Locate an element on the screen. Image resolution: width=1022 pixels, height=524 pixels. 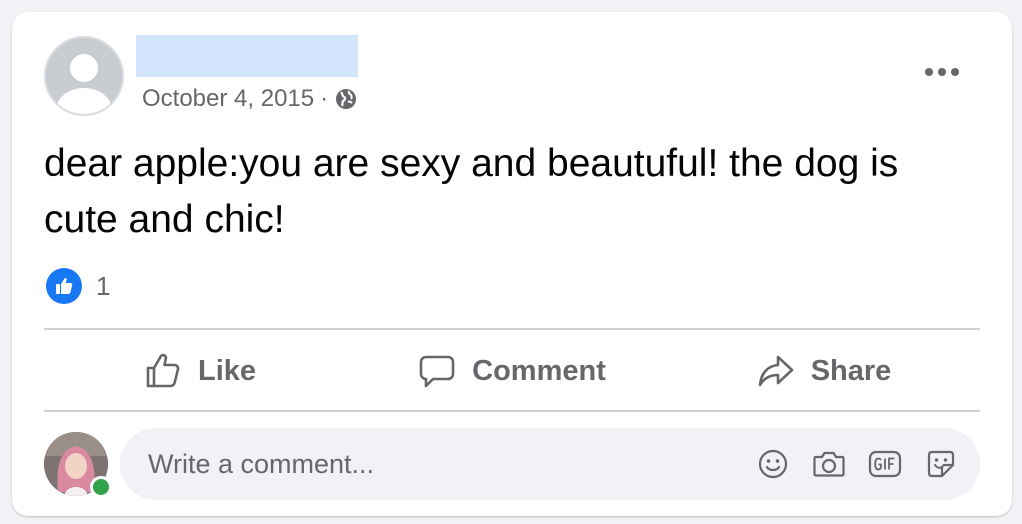
post-meta: October 4, 2015 · is located at coordinates (250, 99).